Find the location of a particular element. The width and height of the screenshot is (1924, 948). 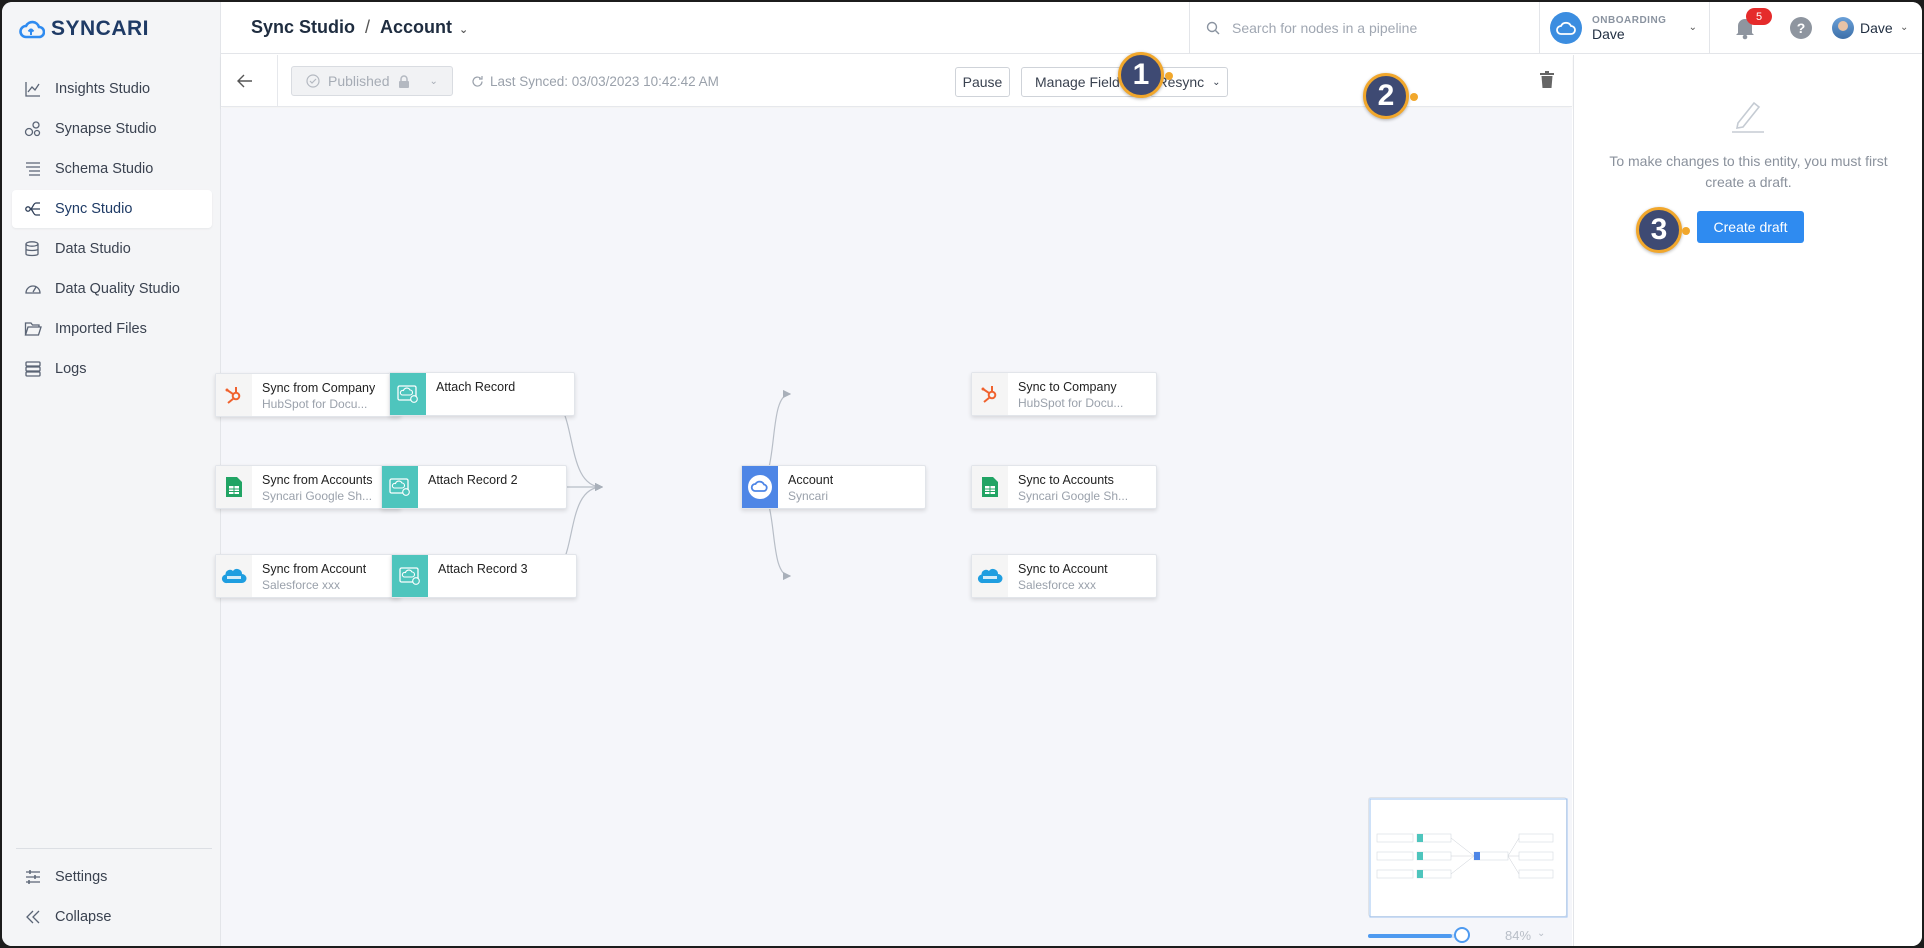

salesforce-icon is located at coordinates (990, 576).